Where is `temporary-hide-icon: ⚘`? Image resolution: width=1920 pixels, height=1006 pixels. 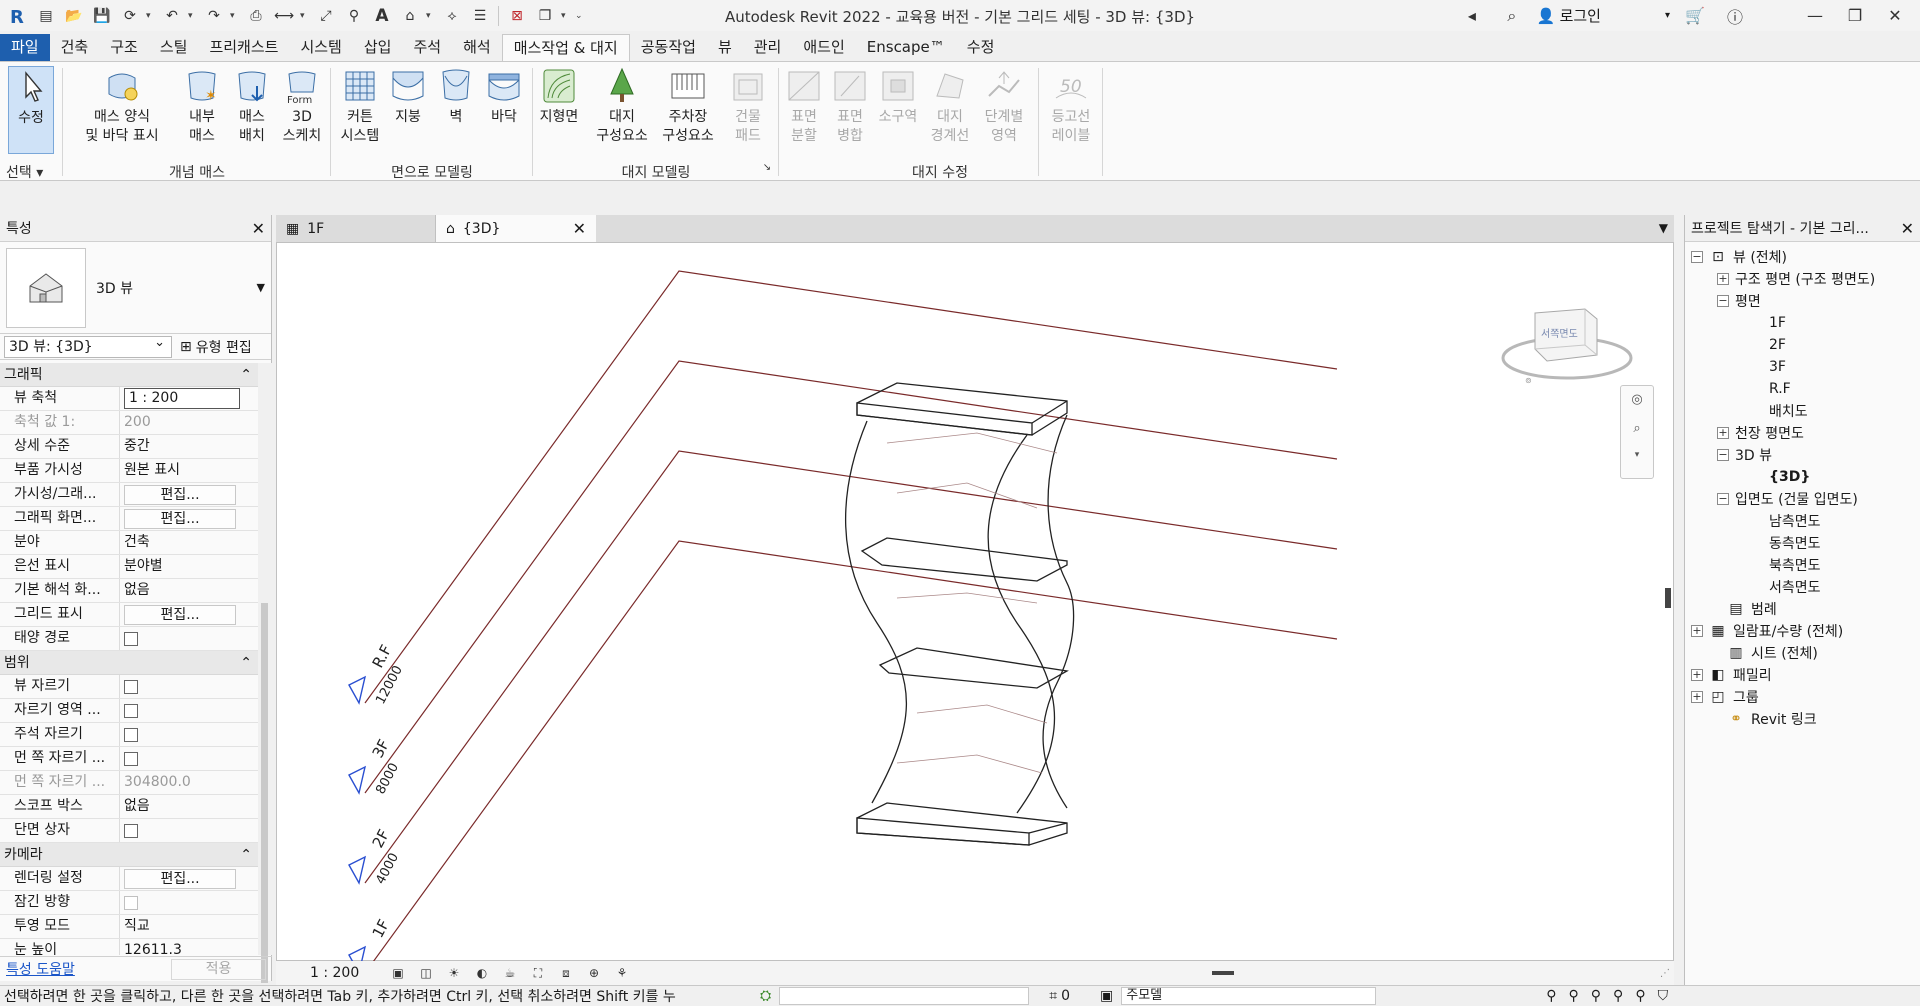
temporary-hide-icon: ⚘ is located at coordinates (622, 973).